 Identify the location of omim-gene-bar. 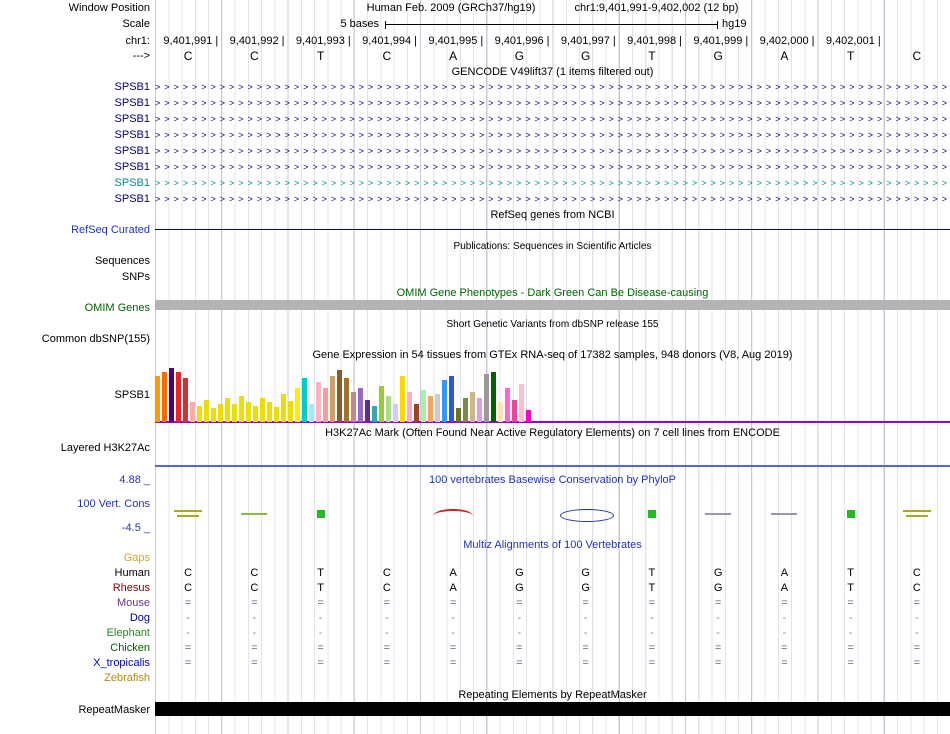
(552, 305).